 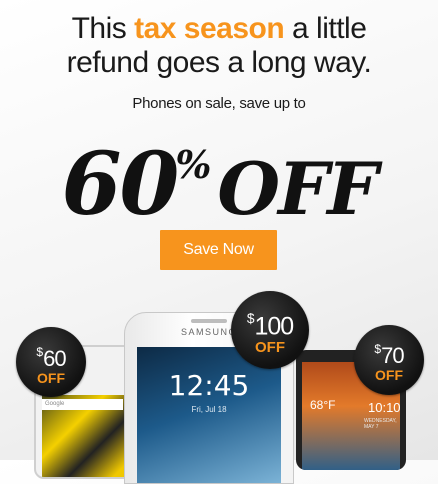 I want to click on save-now-button: Save Now, so click(x=218, y=250).